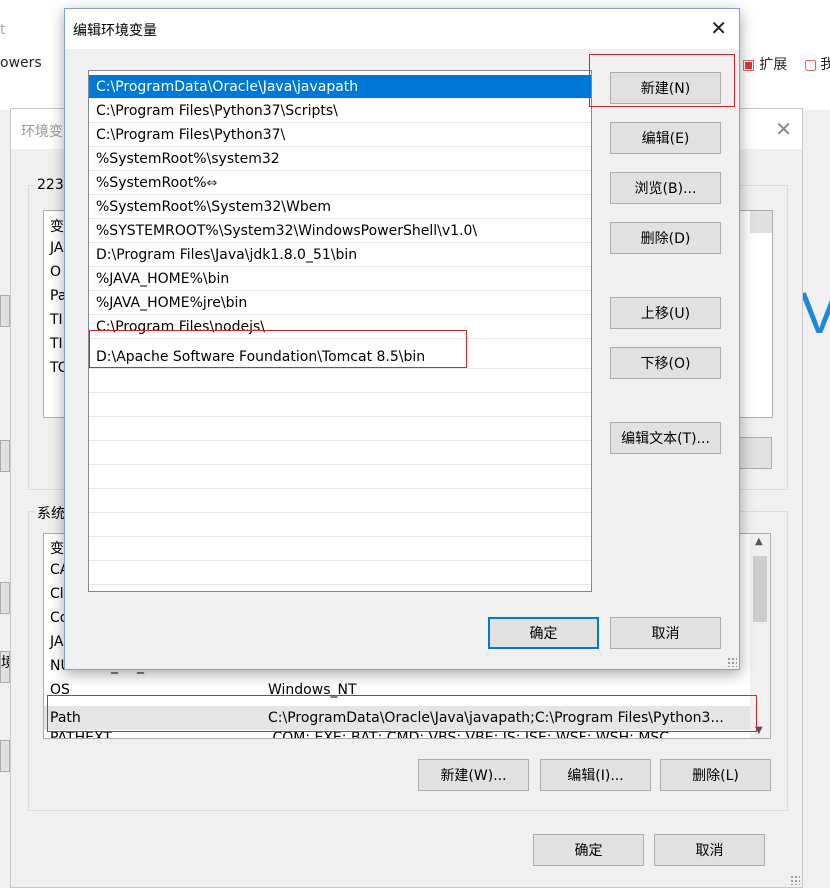  What do you see at coordinates (665, 313) in the screenshot?
I see `move-up-button: 上移(U)` at bounding box center [665, 313].